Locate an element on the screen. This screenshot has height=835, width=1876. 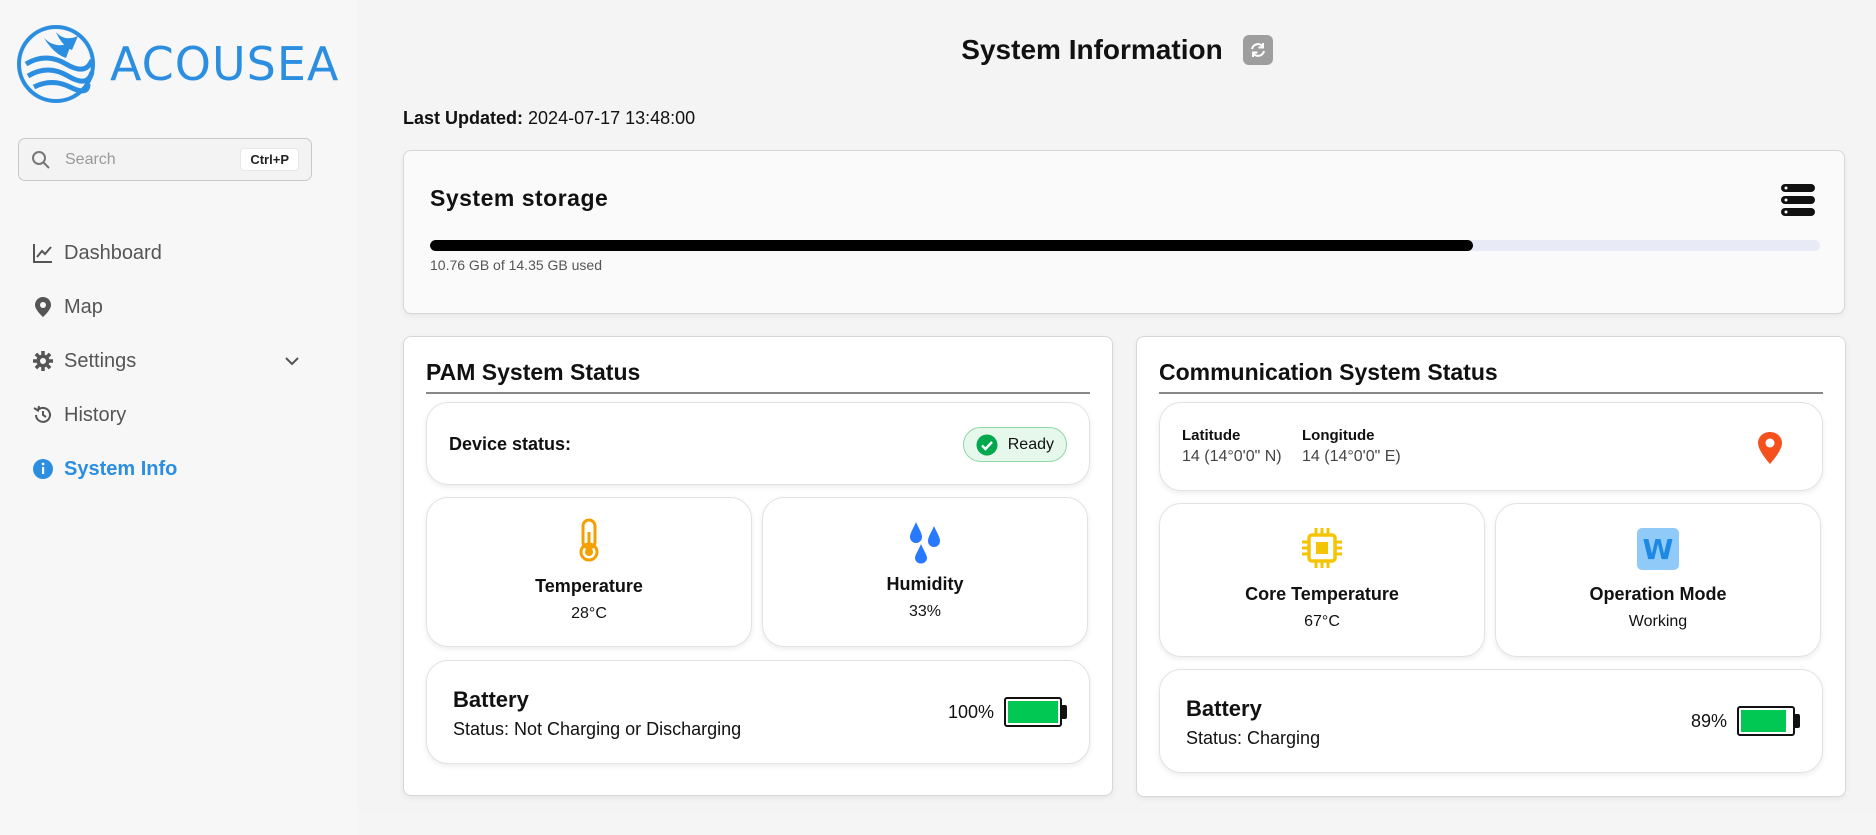
core-temperature-label: Core Temperature is located at coordinates (1322, 594).